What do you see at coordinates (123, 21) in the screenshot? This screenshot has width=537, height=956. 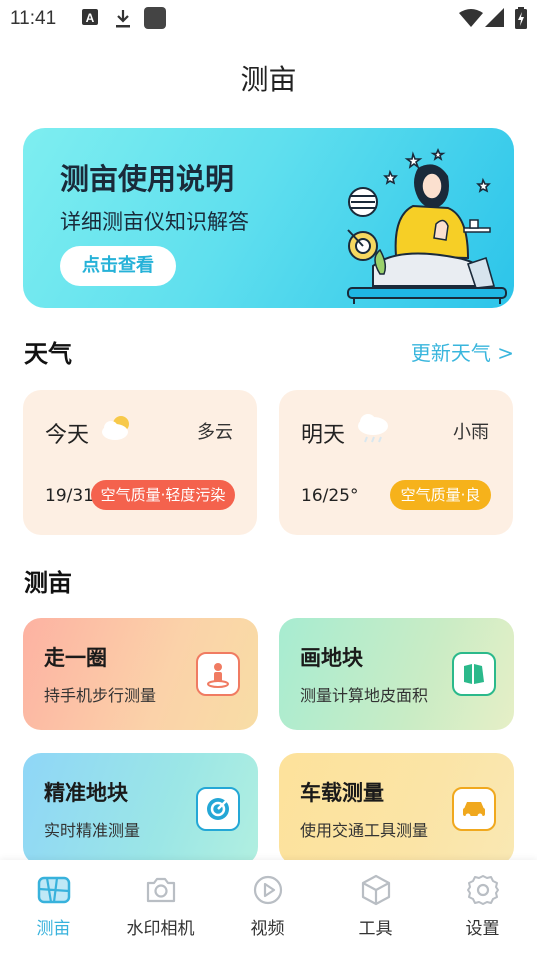 I see `download-icon` at bounding box center [123, 21].